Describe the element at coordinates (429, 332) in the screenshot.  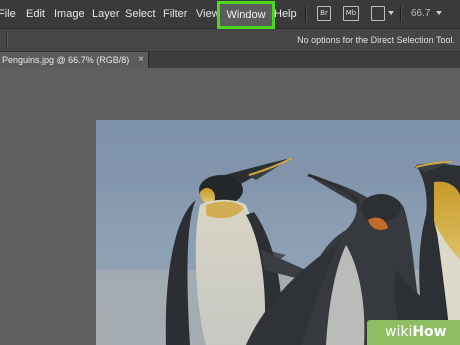
I see `logo-how-text: How` at that location.